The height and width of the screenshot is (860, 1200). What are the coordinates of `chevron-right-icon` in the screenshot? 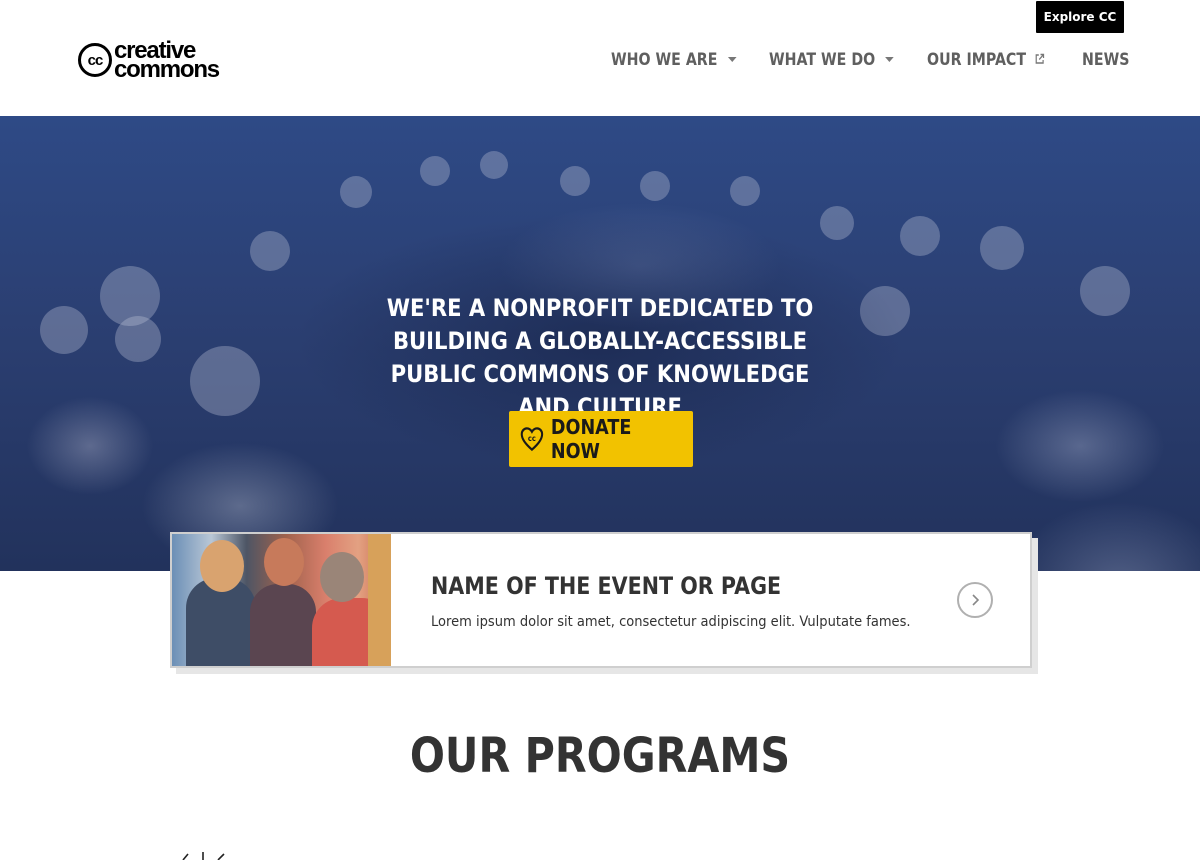 It's located at (976, 600).